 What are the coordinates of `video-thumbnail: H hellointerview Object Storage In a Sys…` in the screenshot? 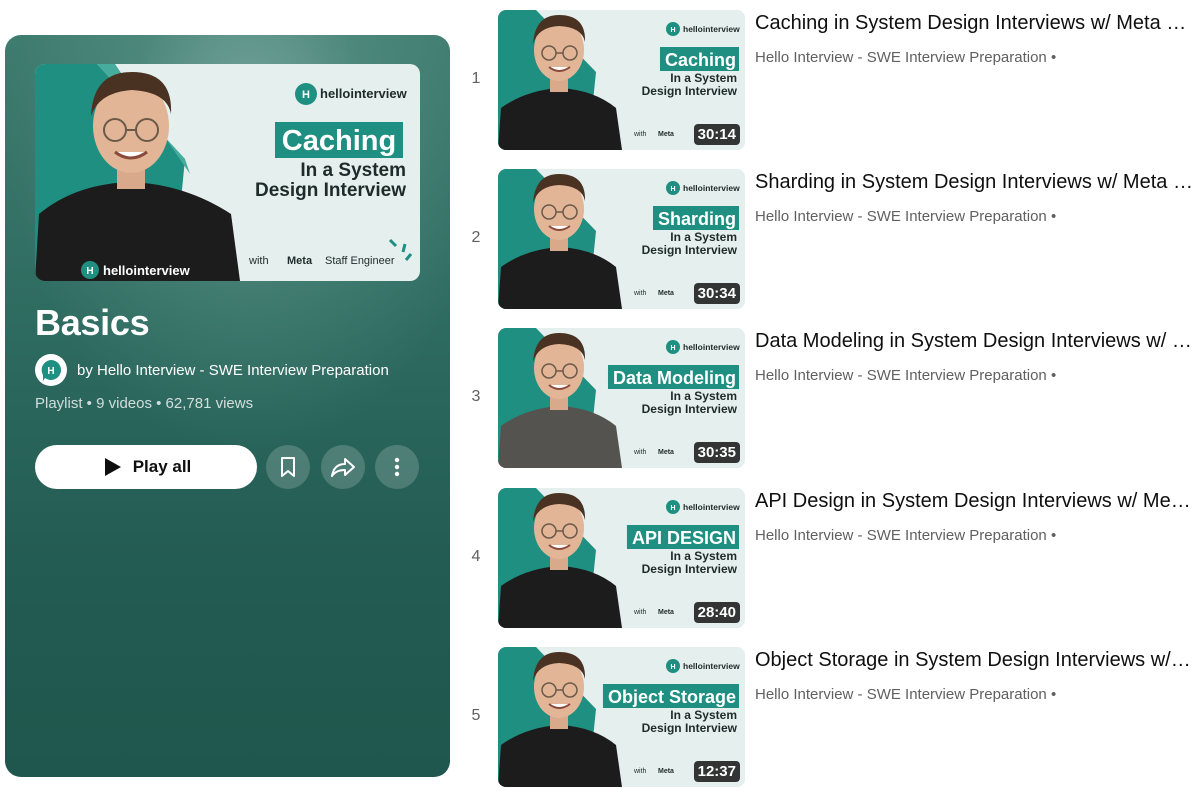 It's located at (621, 717).